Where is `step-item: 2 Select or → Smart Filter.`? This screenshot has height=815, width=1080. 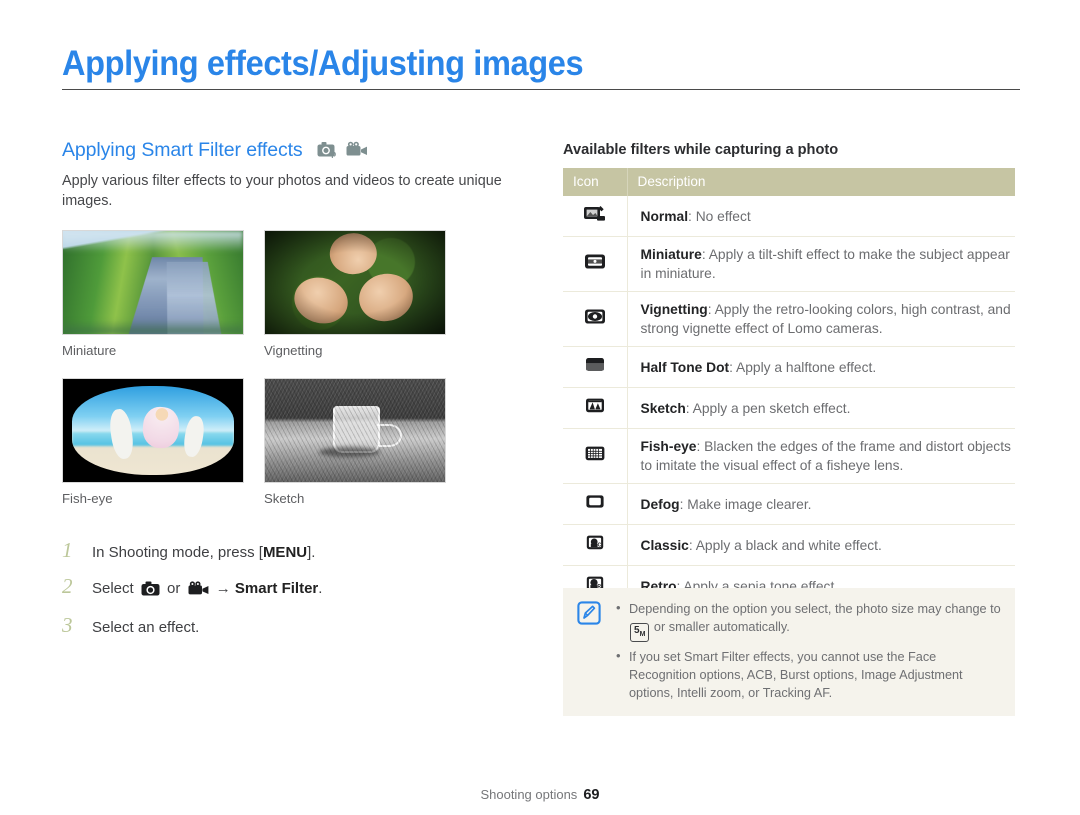
step-item: 2 Select or → Smart Filter. is located at coordinates (297, 587).